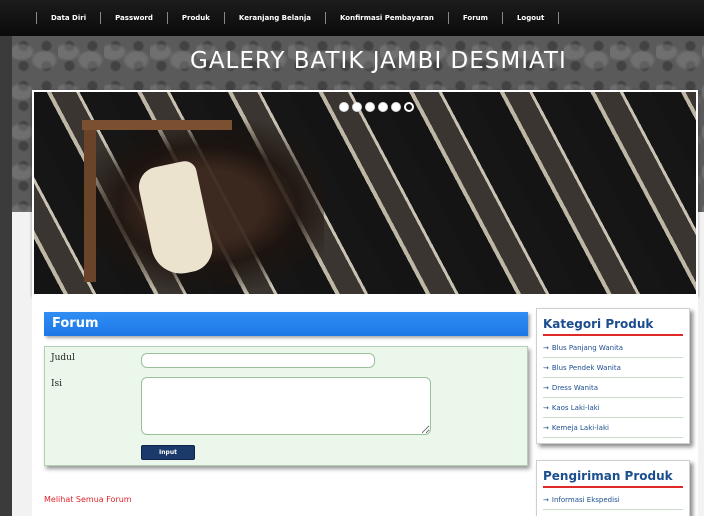 The width and height of the screenshot is (704, 516). I want to click on nav-separator, so click(559, 18).